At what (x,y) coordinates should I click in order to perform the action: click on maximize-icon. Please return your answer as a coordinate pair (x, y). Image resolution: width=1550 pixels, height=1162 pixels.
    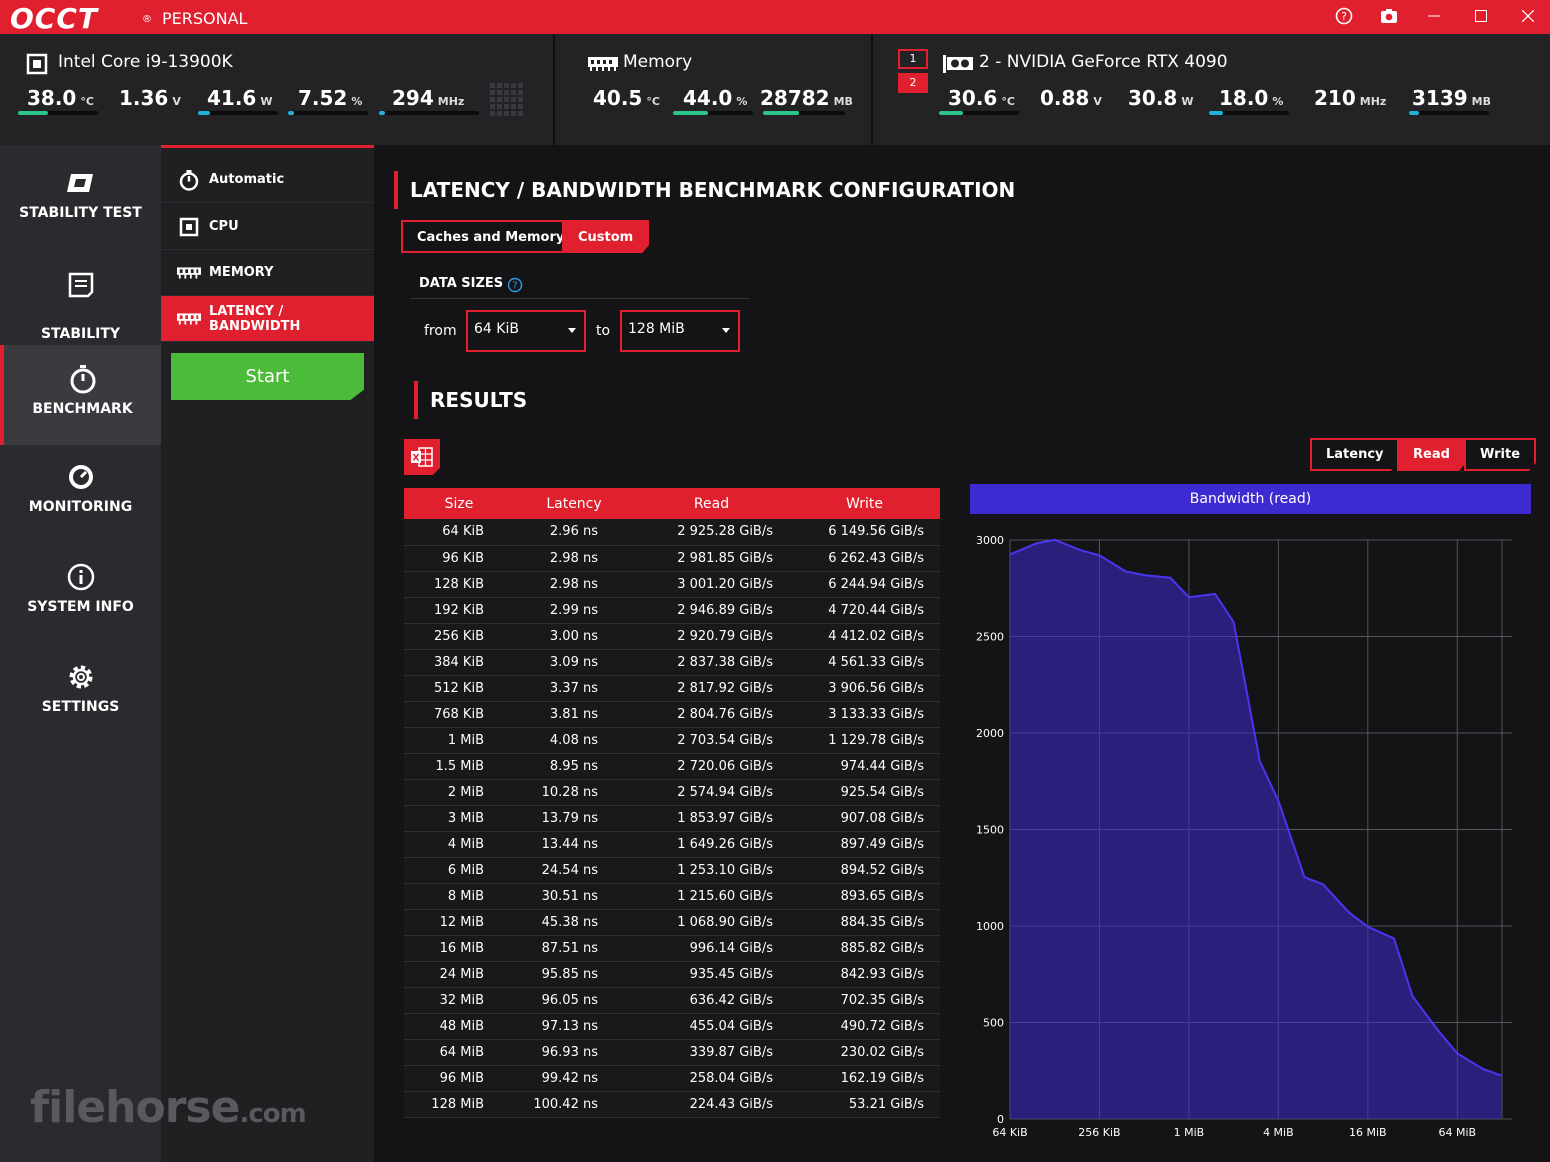
    Looking at the image, I should click on (1481, 16).